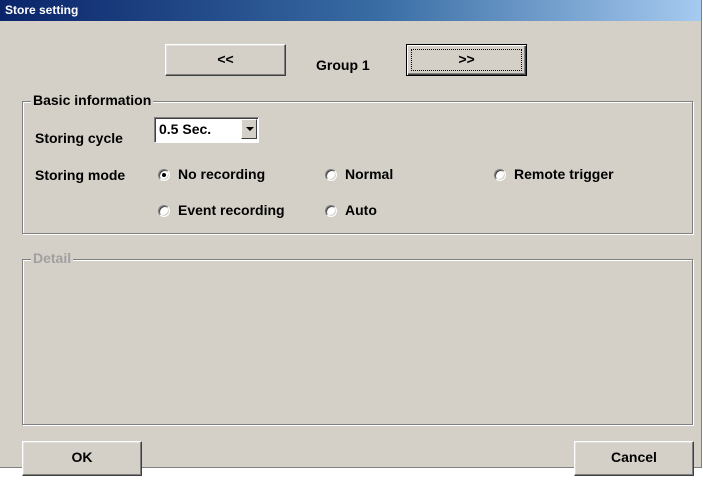 The width and height of the screenshot is (703, 489). Describe the element at coordinates (92, 100) in the screenshot. I see `basic-information-legend: Basic information` at that location.